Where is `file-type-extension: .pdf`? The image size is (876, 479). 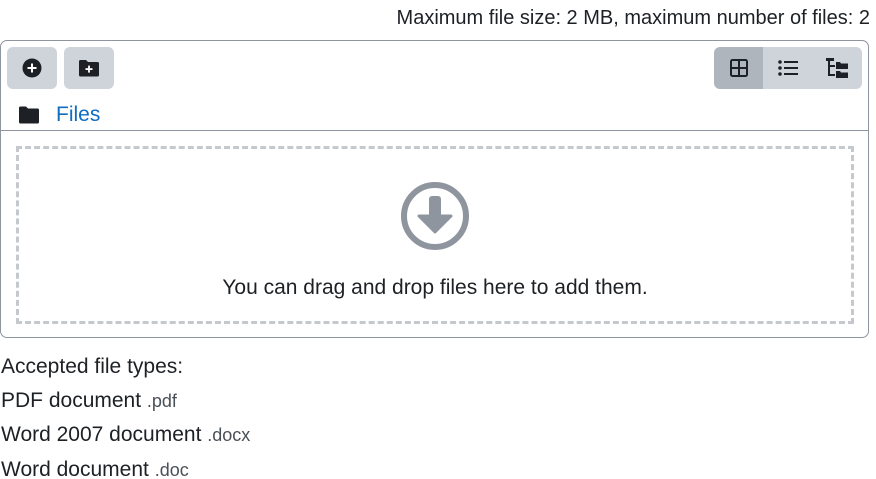
file-type-extension: .pdf is located at coordinates (161, 400).